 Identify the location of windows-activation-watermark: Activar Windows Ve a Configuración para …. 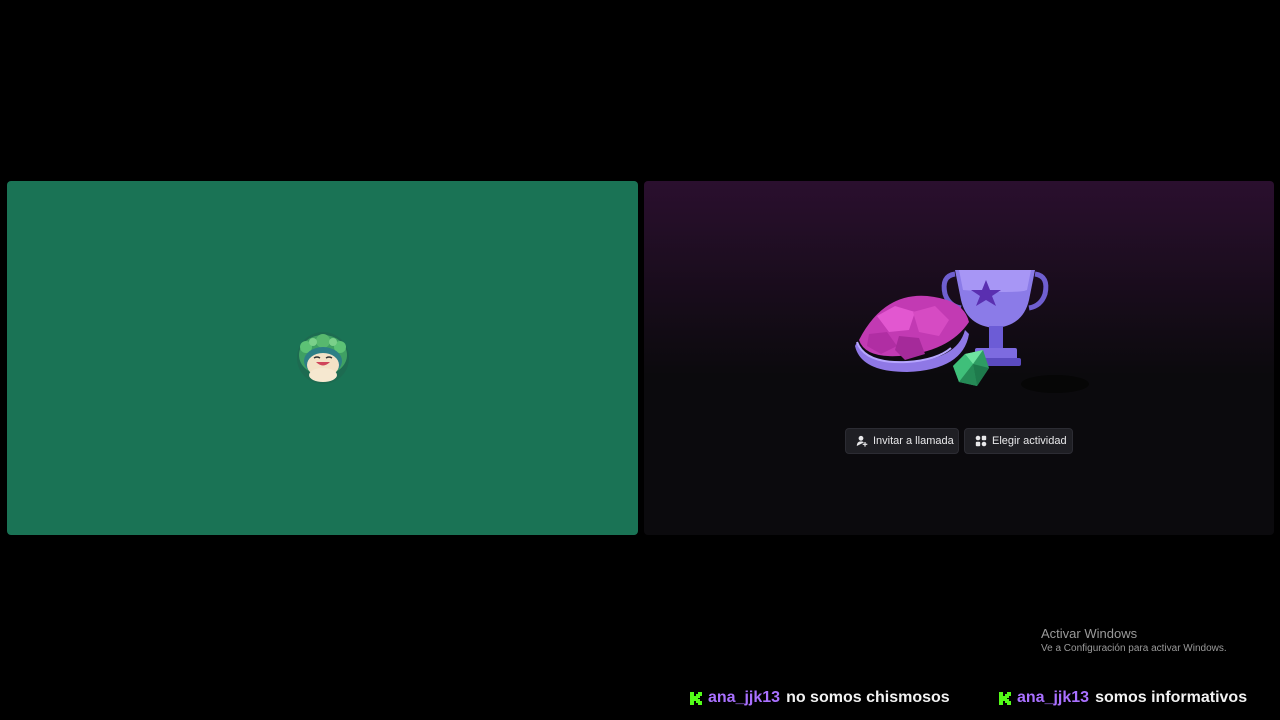
(1134, 641).